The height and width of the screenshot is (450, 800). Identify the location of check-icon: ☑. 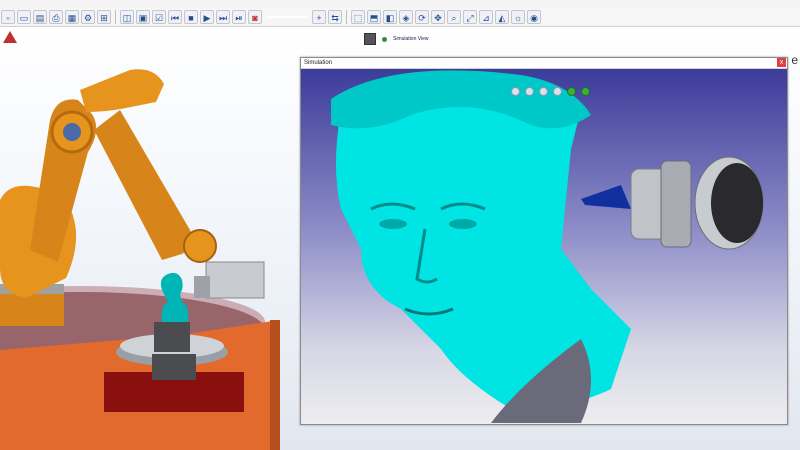
(159, 17).